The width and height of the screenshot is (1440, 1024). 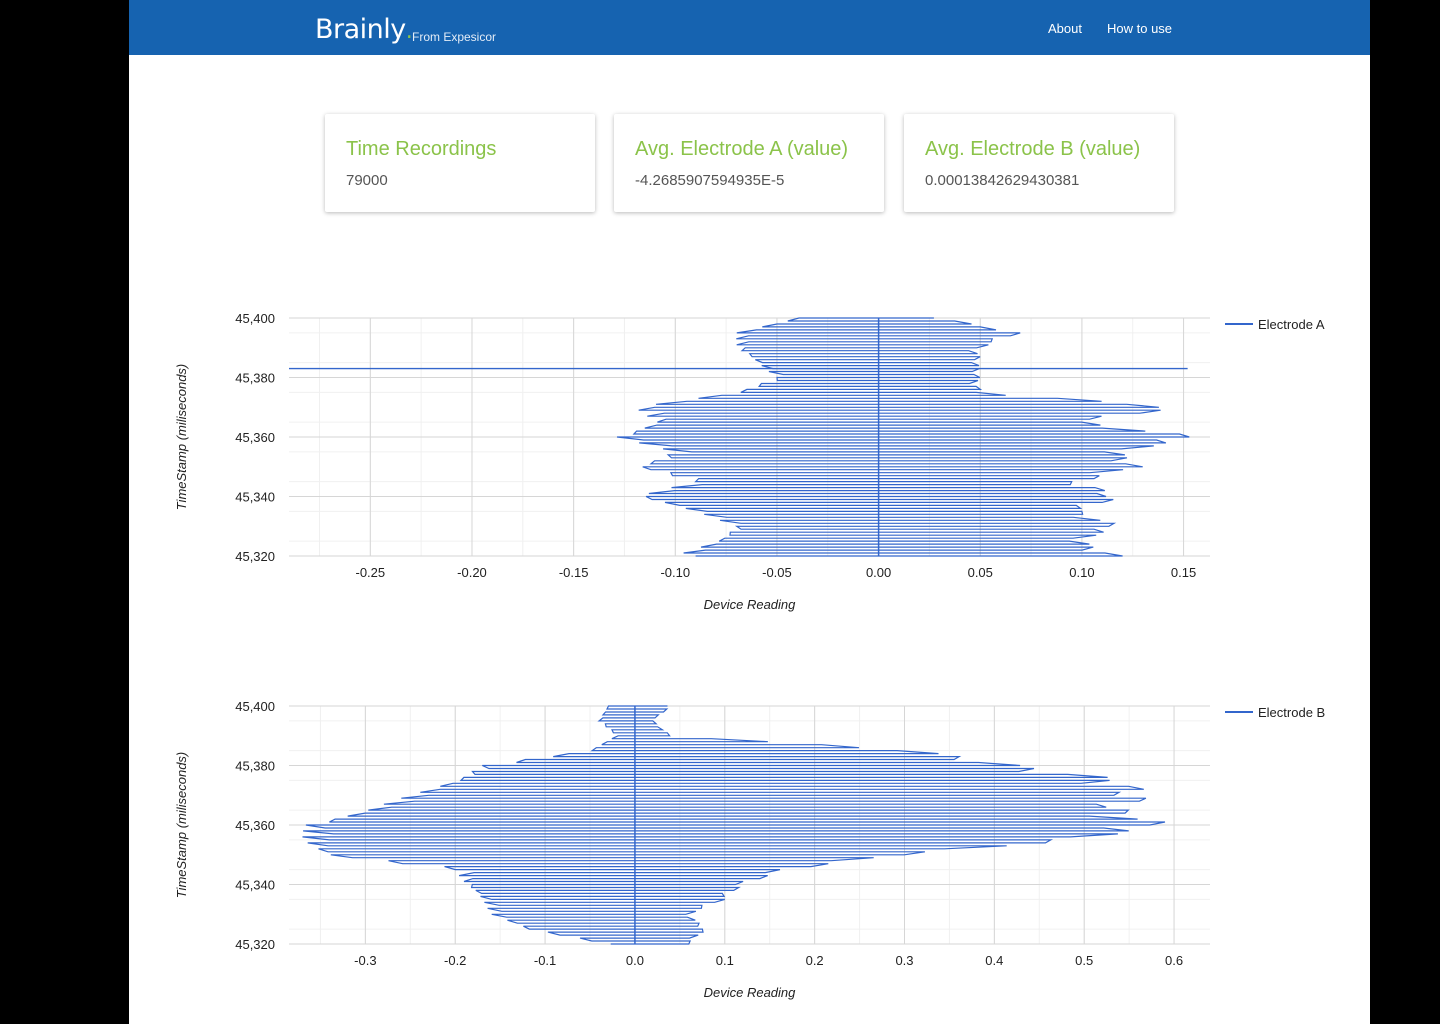 What do you see at coordinates (360, 29) in the screenshot?
I see `brand-name: Brainly` at bounding box center [360, 29].